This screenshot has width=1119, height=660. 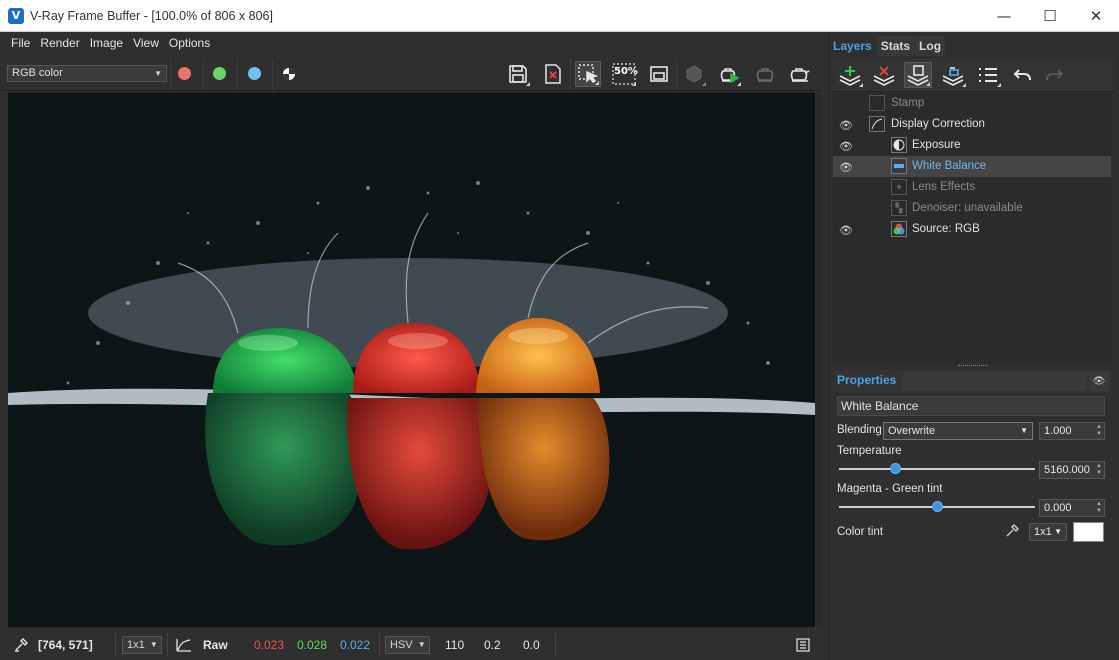 I want to click on temperature-field: 5160.000 ▲ ▼, so click(x=1072, y=470).